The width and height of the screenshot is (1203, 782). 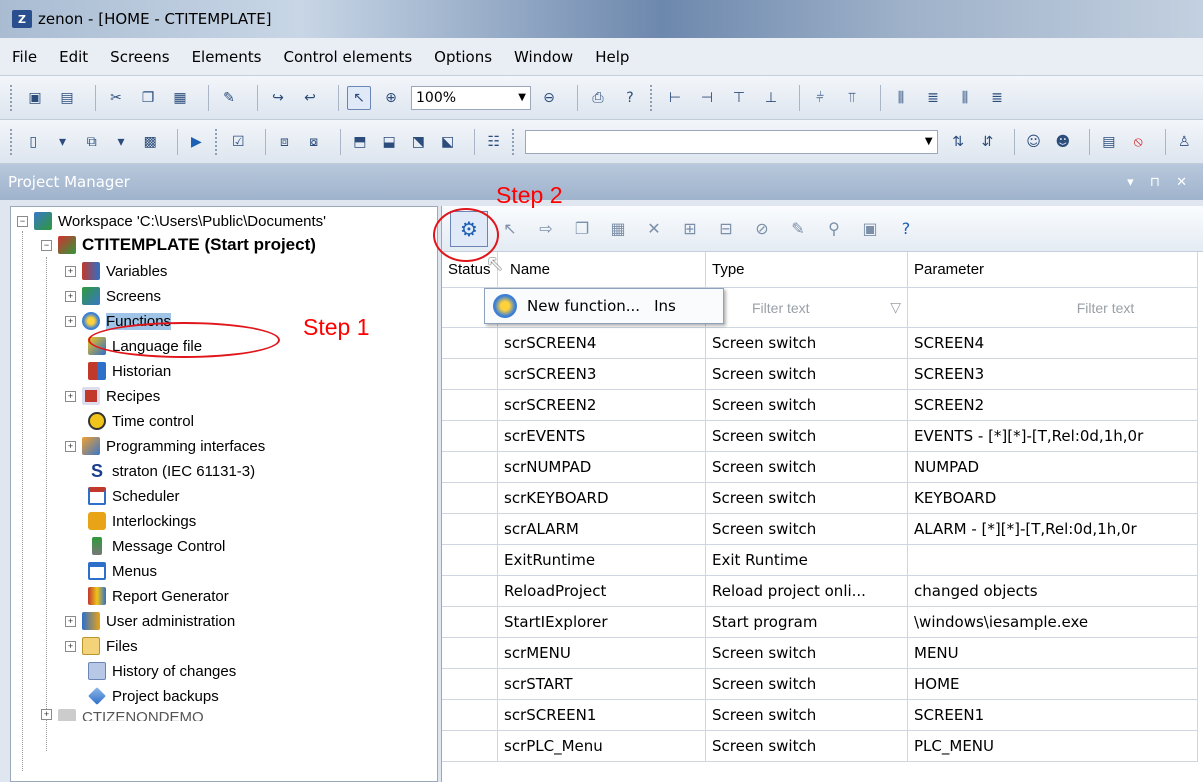 What do you see at coordinates (598, 98) in the screenshot?
I see `print-icon: ⎙` at bounding box center [598, 98].